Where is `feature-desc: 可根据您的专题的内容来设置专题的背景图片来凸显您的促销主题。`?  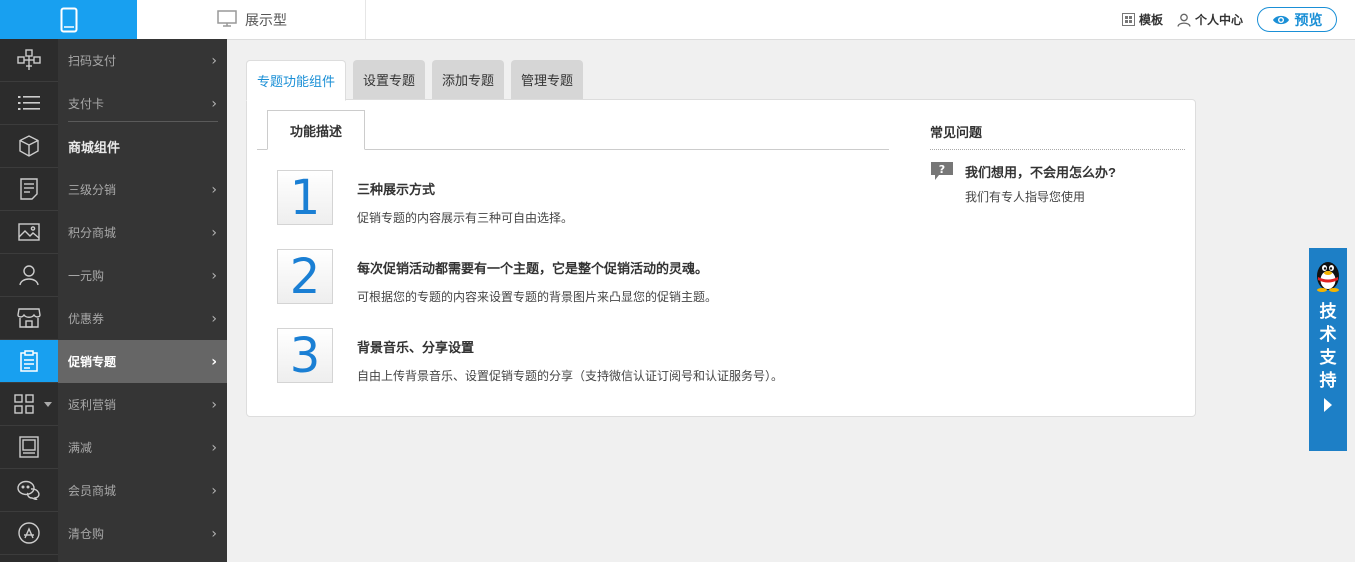
feature-desc: 可根据您的专题的内容来设置专题的背景图片来凸显您的促销主题。 is located at coordinates (537, 297).